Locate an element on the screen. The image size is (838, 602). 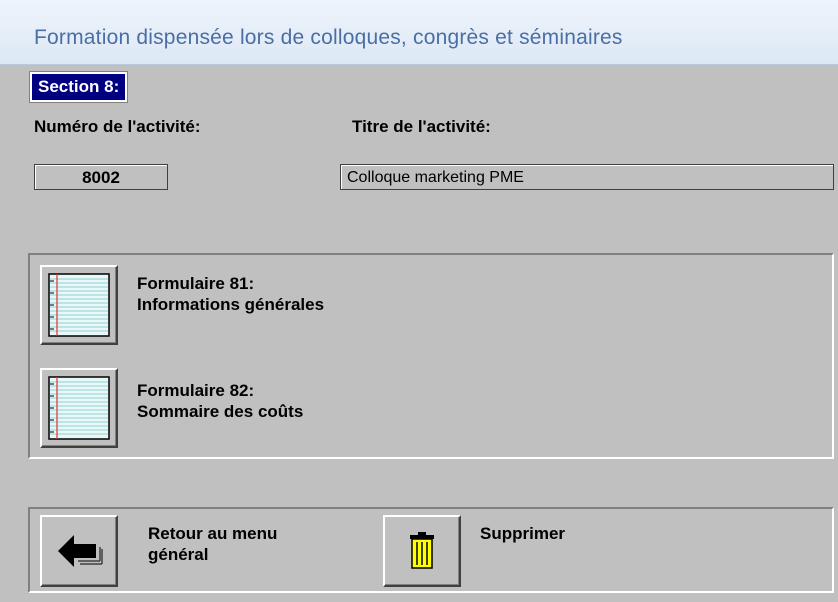
activity-title-field: Colloque marketing PME is located at coordinates (587, 177).